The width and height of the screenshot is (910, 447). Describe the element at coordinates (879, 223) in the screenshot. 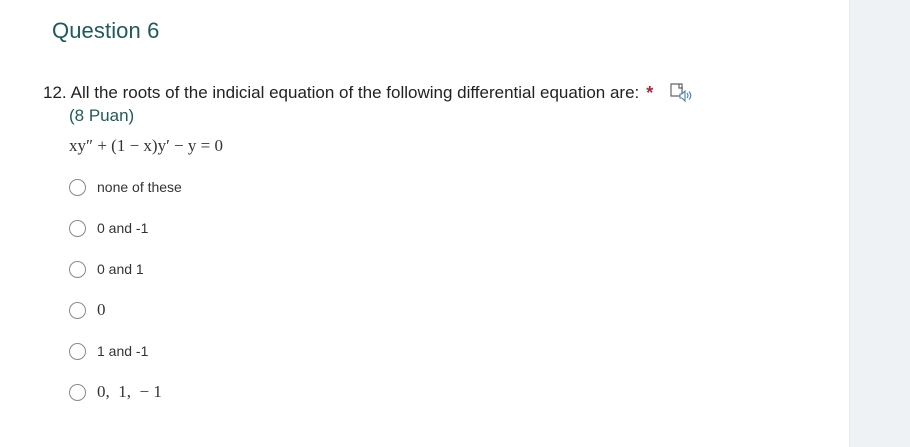

I see `right-side-panel` at that location.